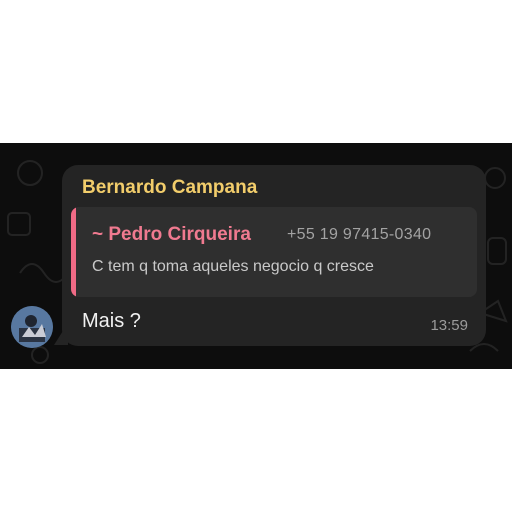  What do you see at coordinates (111, 321) in the screenshot?
I see `message-text: Mais ?` at bounding box center [111, 321].